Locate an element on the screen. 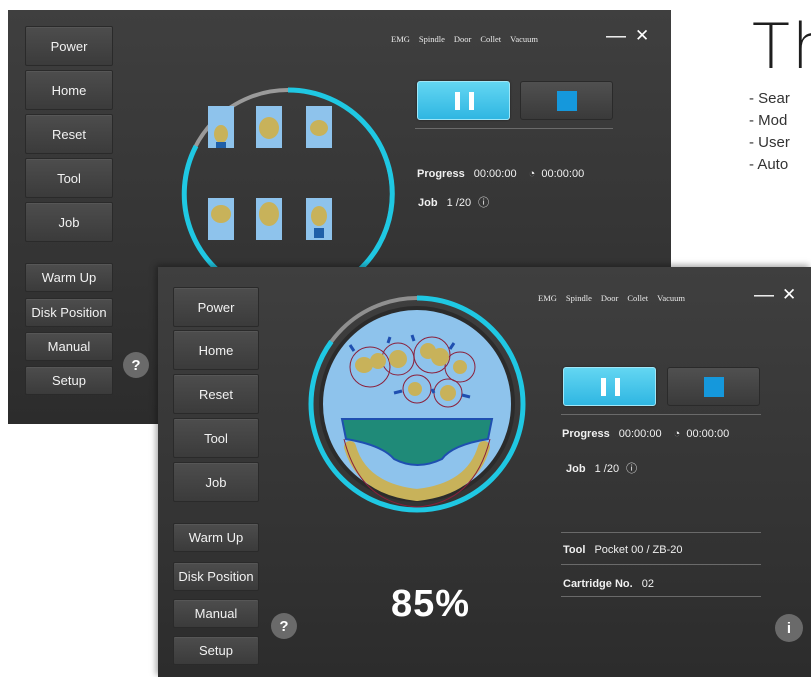 The height and width of the screenshot is (677, 811). tool-value: Pocket 00 / ZB-20 is located at coordinates (638, 550).